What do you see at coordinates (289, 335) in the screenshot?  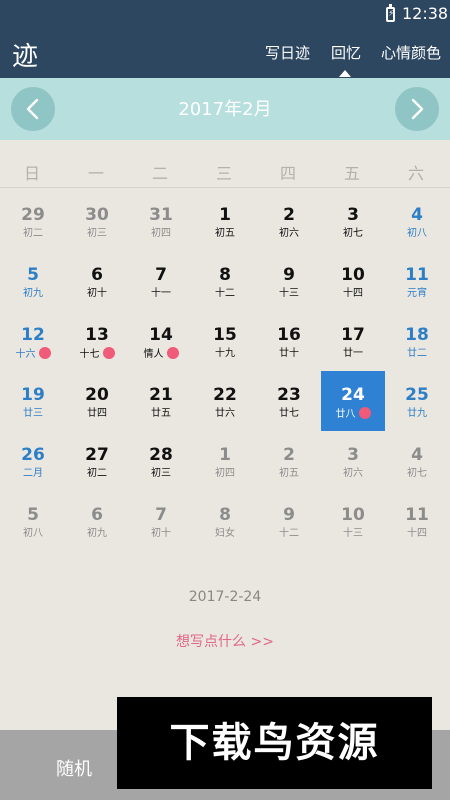 I see `day-number: 16` at bounding box center [289, 335].